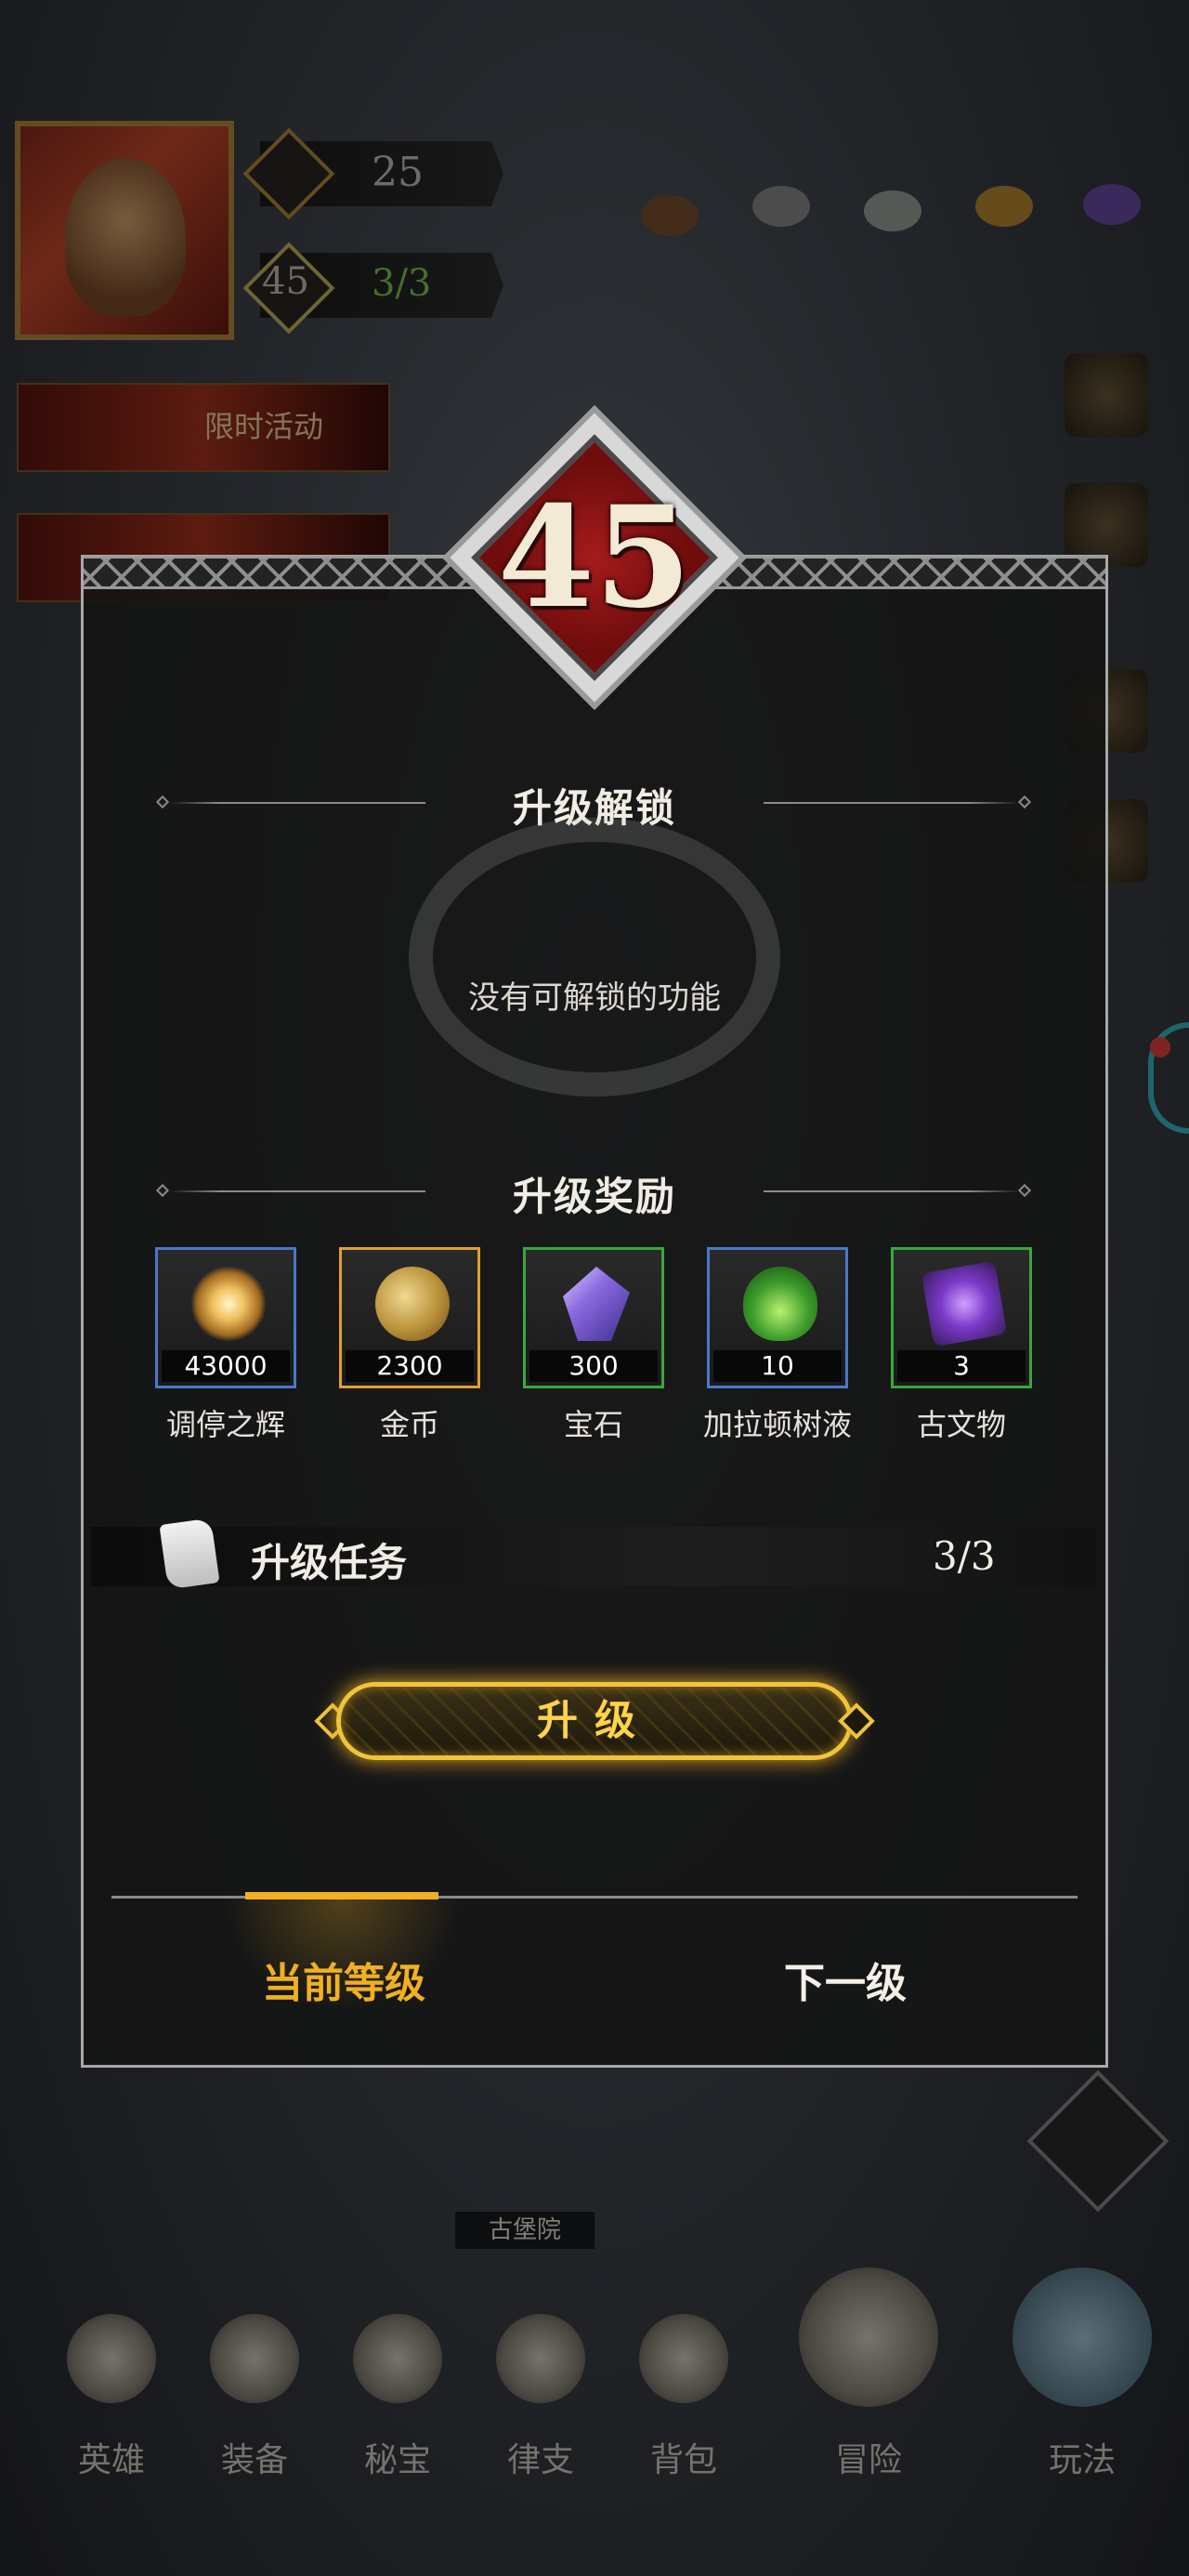  Describe the element at coordinates (1097, 2141) in the screenshot. I see `minimize-button` at that location.